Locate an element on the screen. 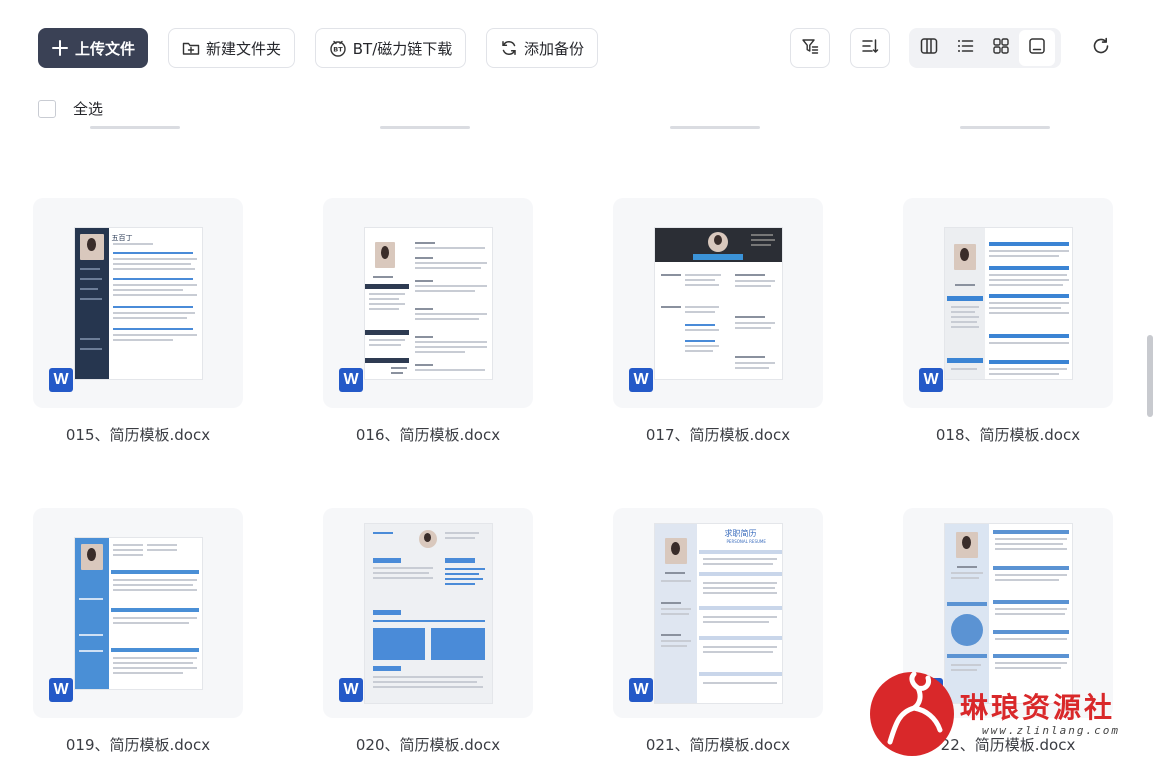 The width and height of the screenshot is (1156, 775). grid-view-button is located at coordinates (1001, 48).